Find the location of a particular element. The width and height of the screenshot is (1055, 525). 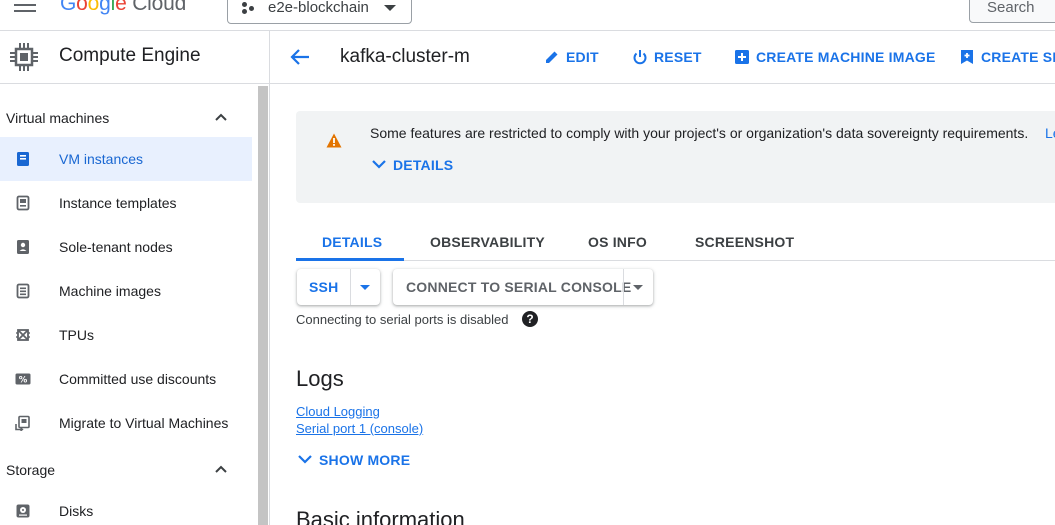

learn-more-link: Le is located at coordinates (1050, 133).